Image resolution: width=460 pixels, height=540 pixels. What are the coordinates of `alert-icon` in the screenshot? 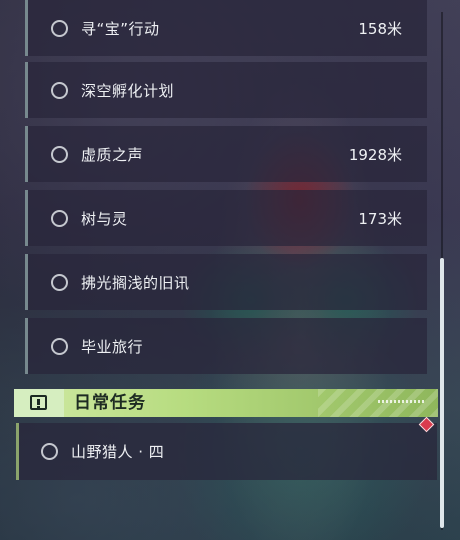 It's located at (38, 402).